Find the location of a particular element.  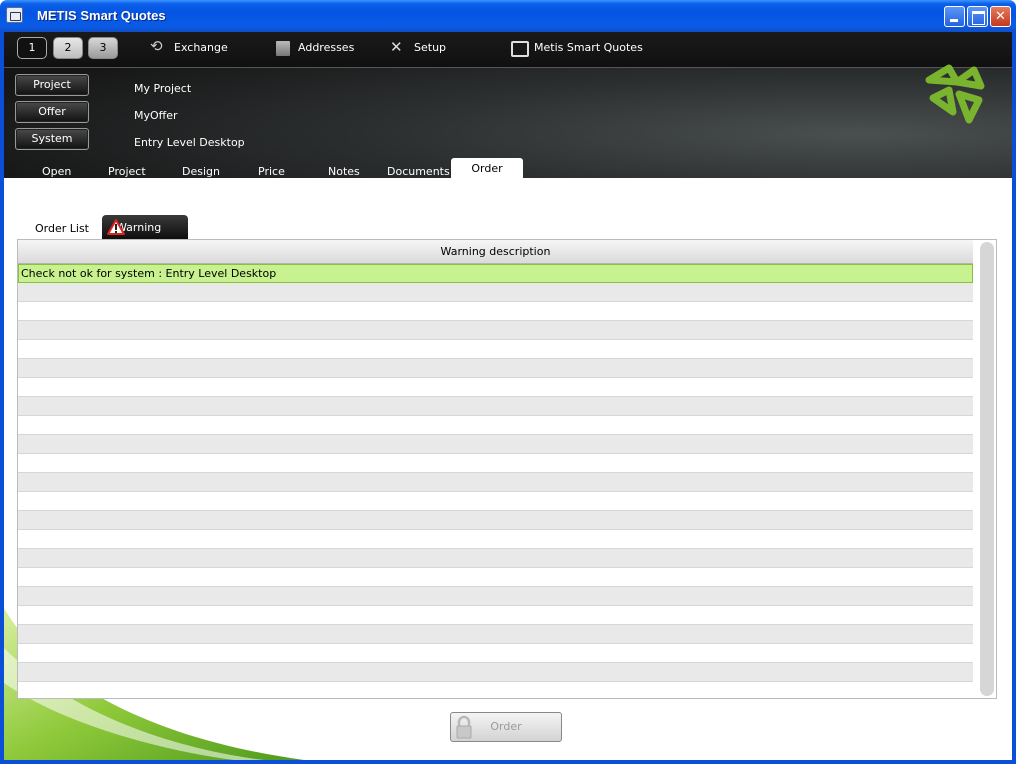

system-button: System is located at coordinates (52, 139).